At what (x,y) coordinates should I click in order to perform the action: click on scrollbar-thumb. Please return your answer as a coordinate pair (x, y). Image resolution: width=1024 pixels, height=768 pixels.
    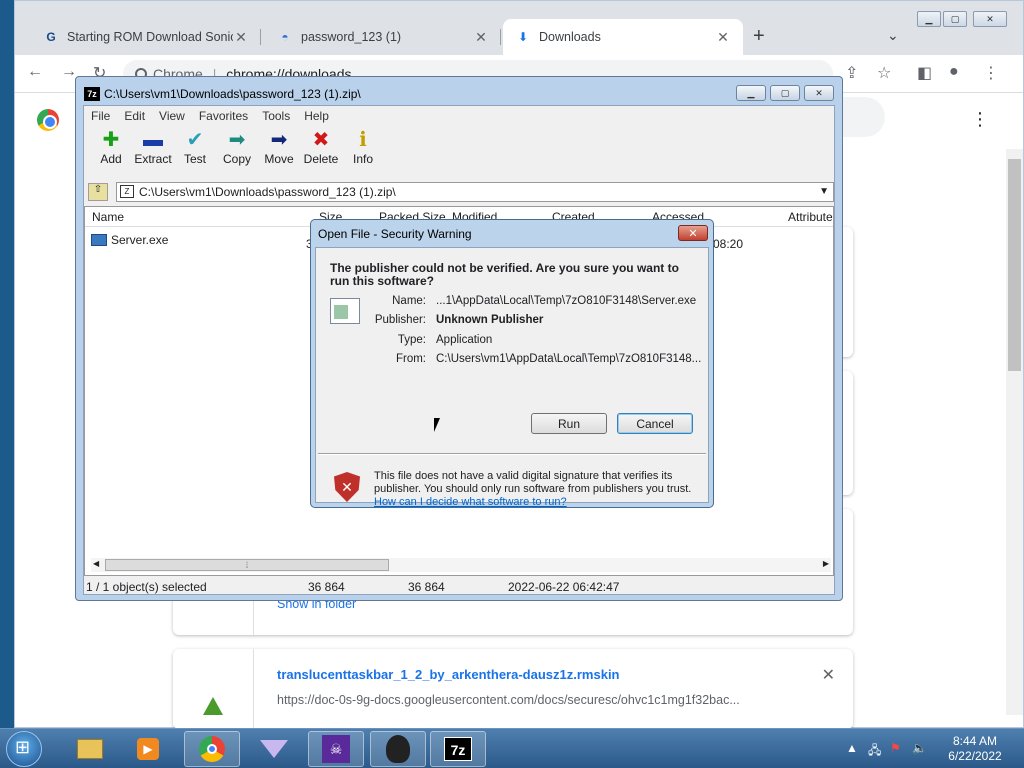
    Looking at the image, I should click on (1014, 265).